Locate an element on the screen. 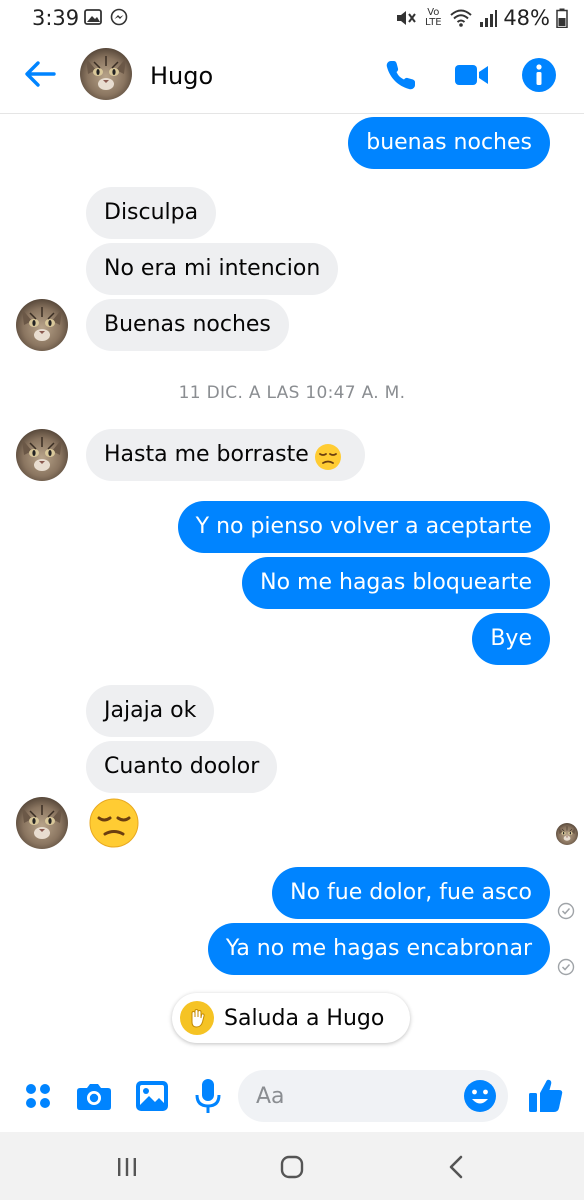  chat-header: Hugo is located at coordinates (292, 75).